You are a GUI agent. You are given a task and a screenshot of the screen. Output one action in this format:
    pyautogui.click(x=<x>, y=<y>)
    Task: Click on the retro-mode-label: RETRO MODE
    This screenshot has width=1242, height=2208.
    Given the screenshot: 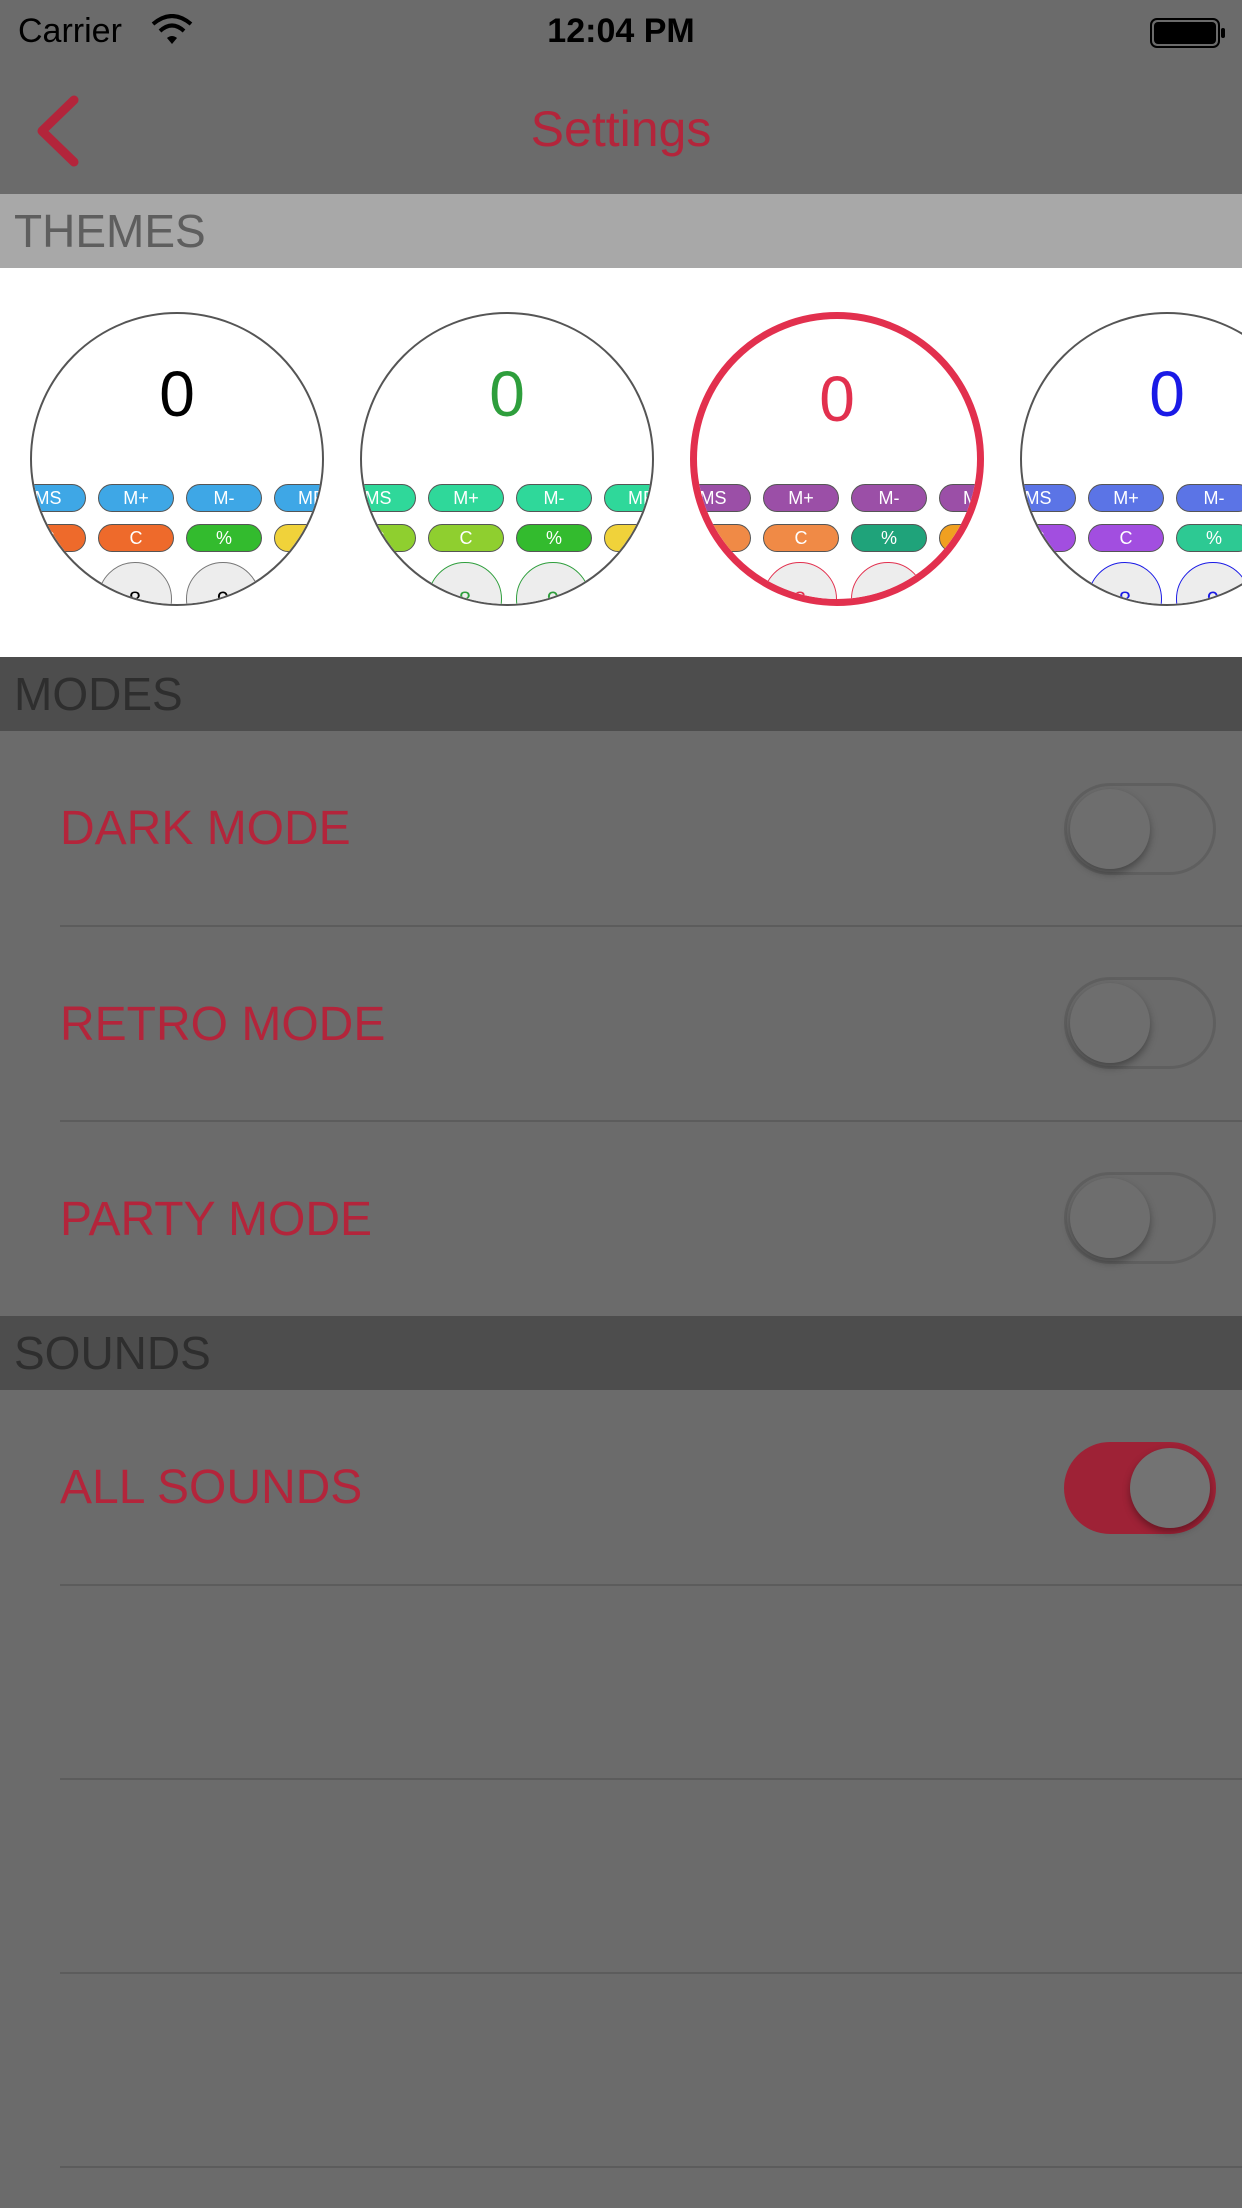 What is the action you would take?
    pyautogui.click(x=223, y=1024)
    